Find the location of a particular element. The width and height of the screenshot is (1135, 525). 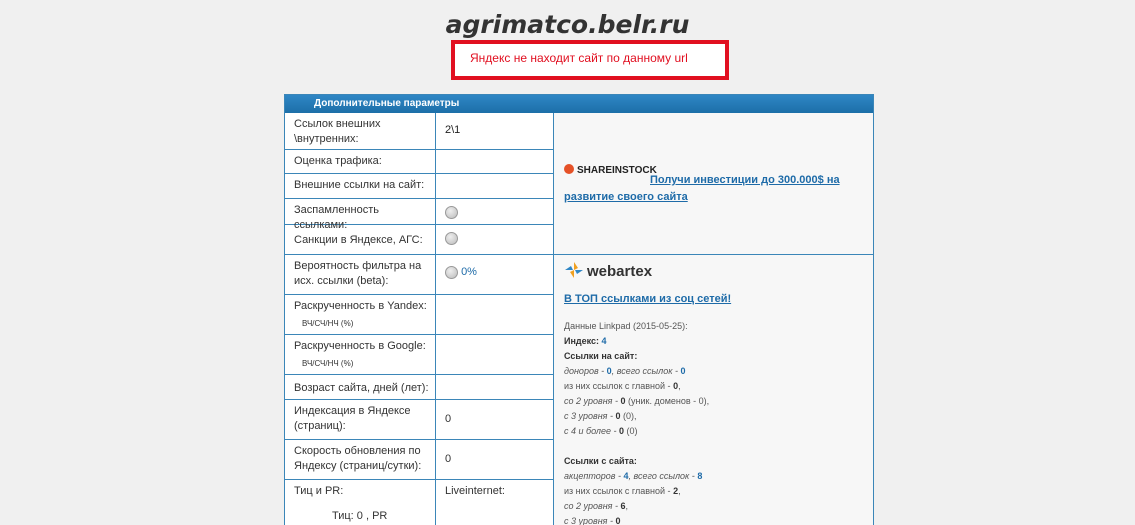

linkpad-heading: Данные Linkpad (2015-05-25): is located at coordinates (626, 326).